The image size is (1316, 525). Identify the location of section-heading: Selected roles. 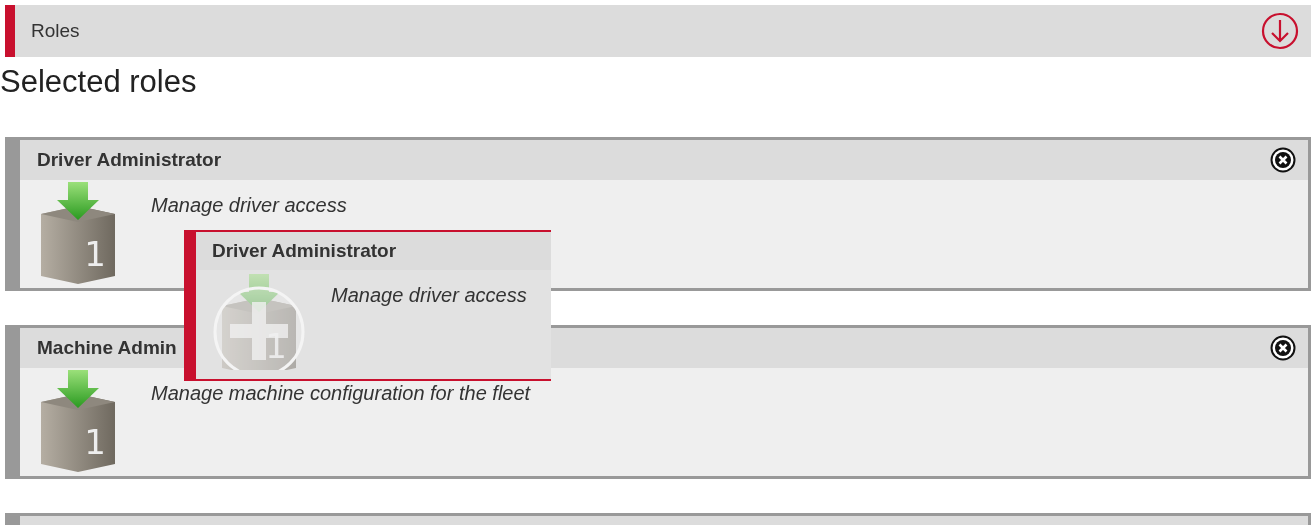
(99, 82).